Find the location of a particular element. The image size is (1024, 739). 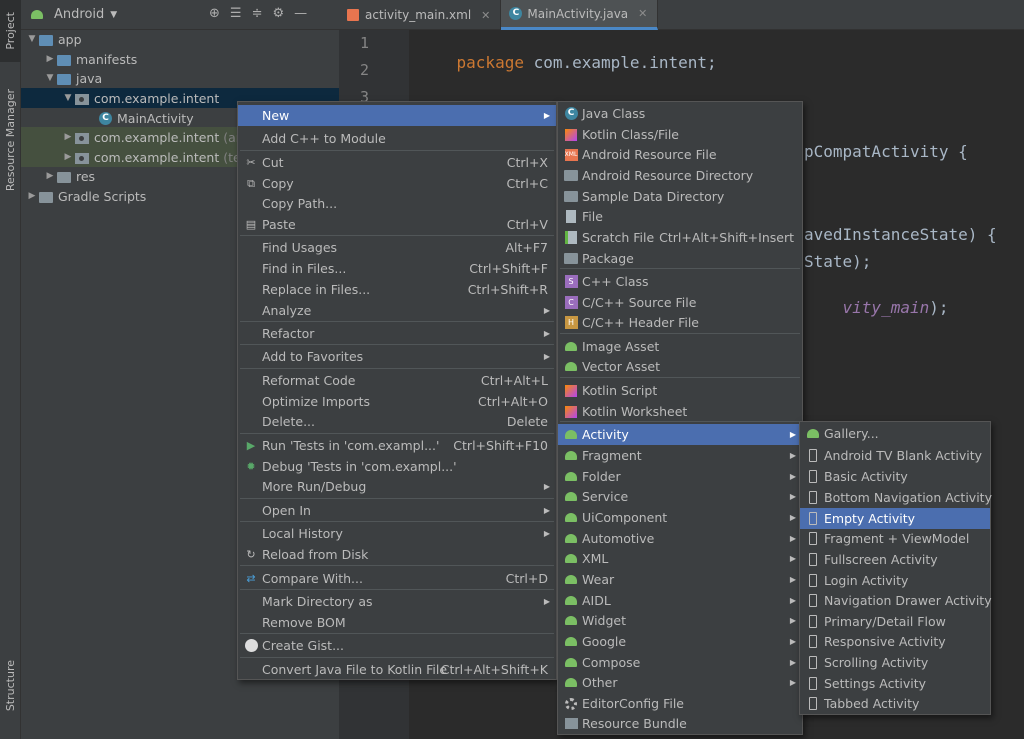

new-menu-item-kotlin-worksheet: Kotlin Worksheet is located at coordinates (680, 411).